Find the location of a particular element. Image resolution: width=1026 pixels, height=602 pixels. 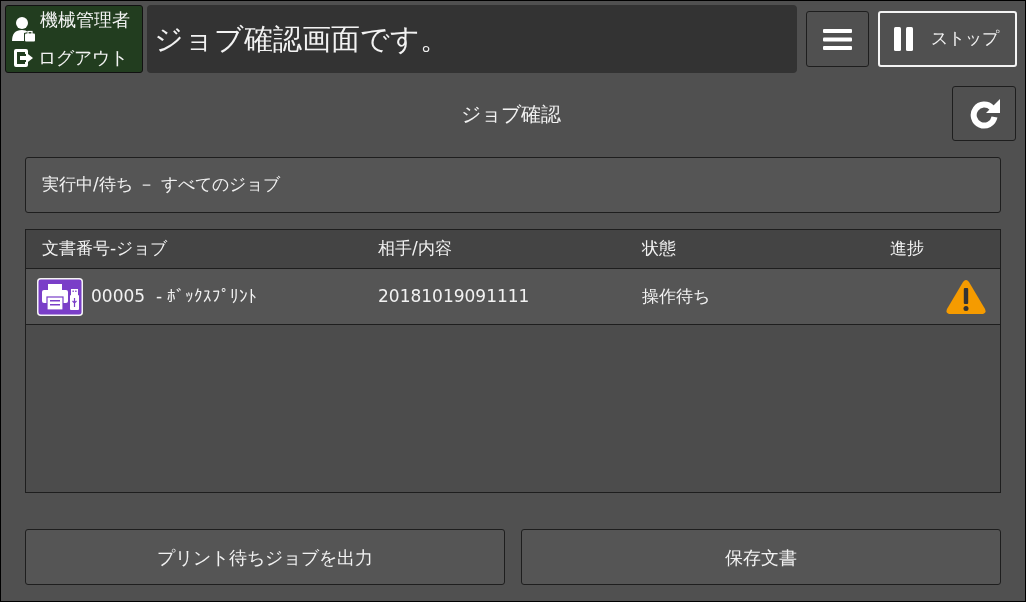

column-header: 進捗 is located at coordinates (907, 248).